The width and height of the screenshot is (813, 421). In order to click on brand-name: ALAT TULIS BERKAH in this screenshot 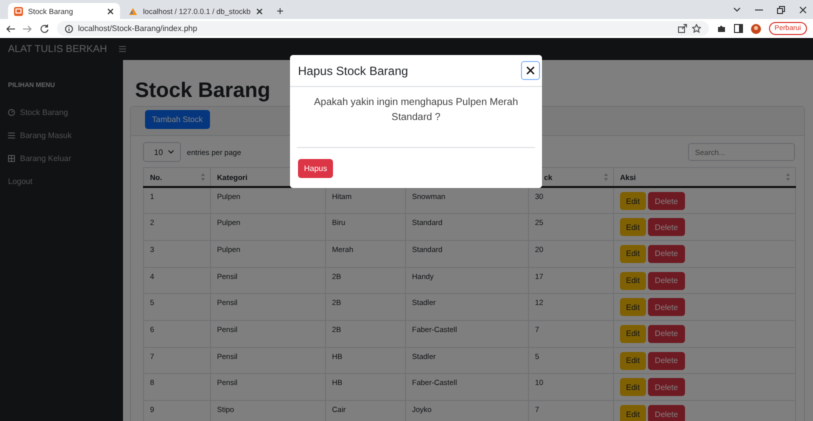, I will do `click(57, 49)`.